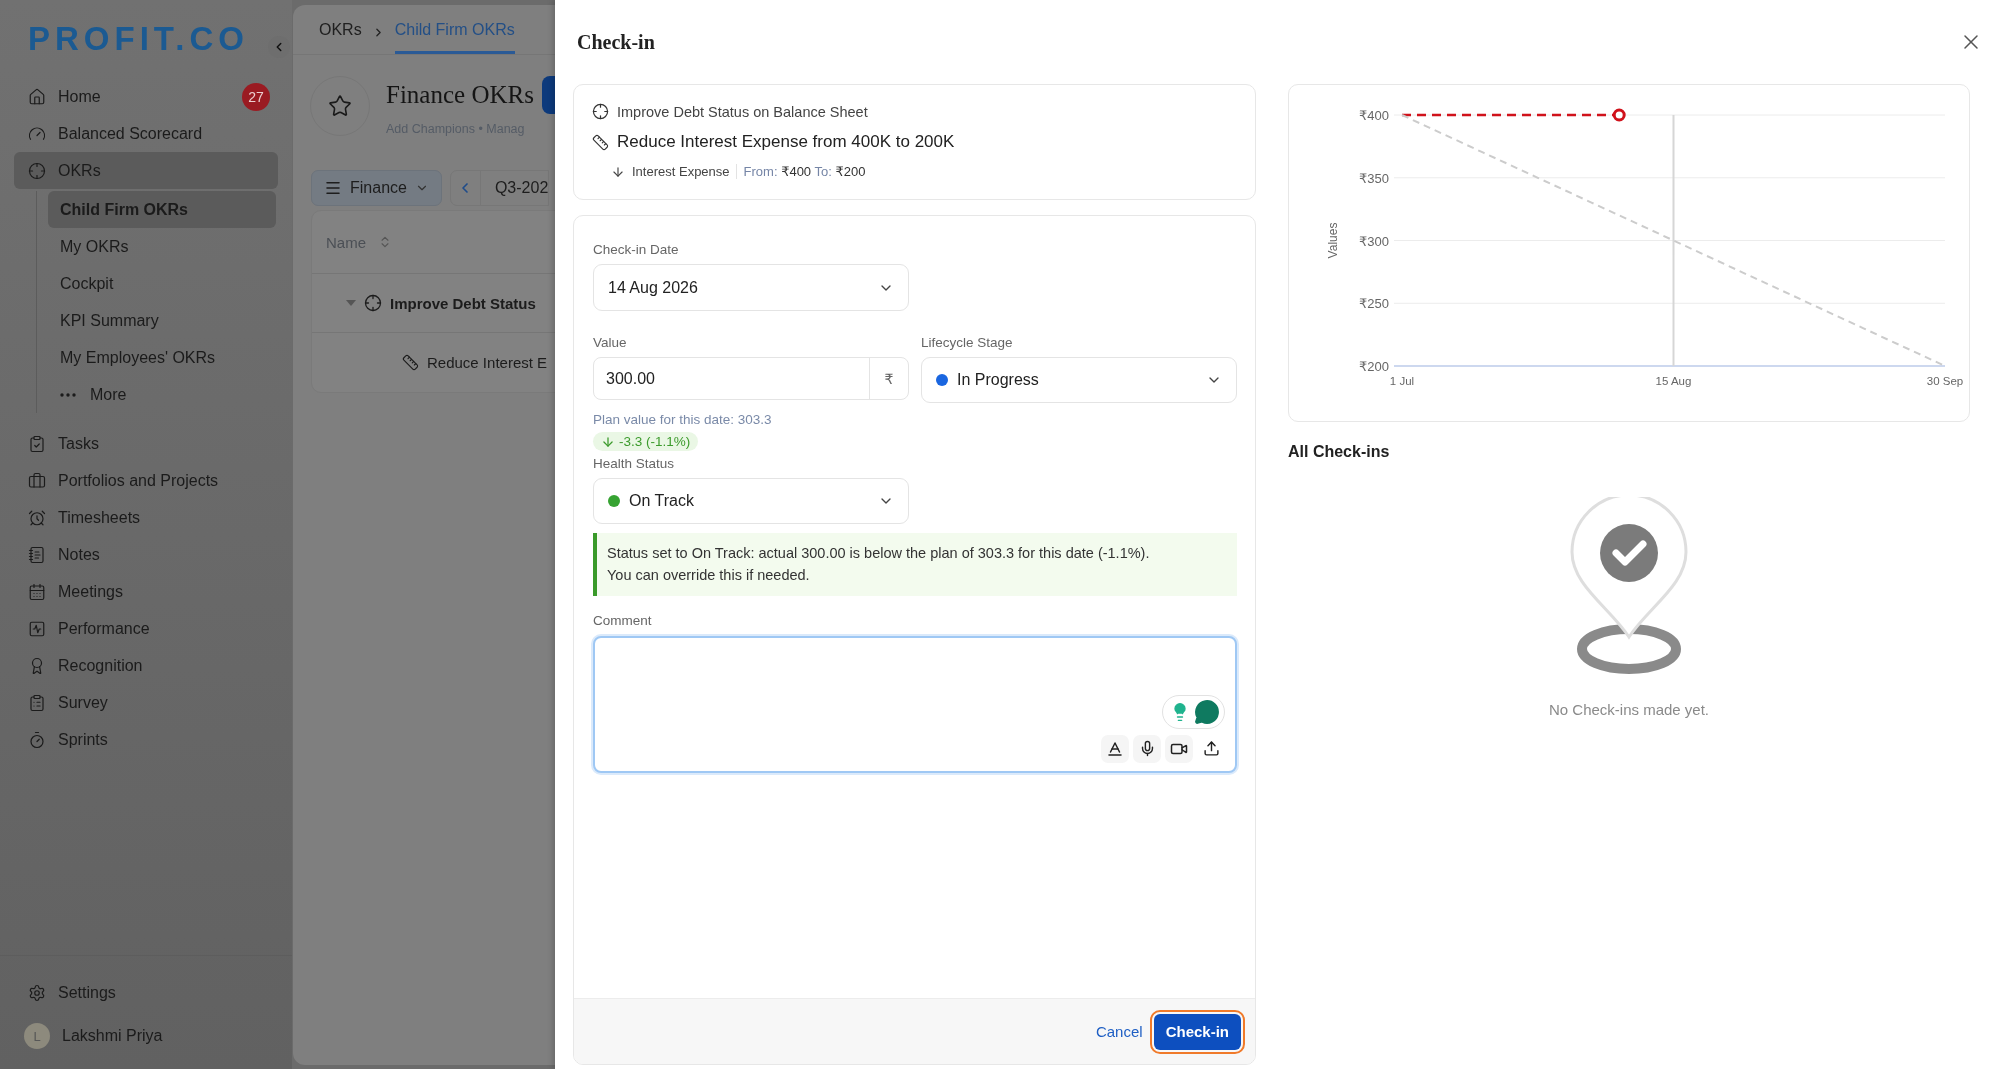 The height and width of the screenshot is (1069, 1999). Describe the element at coordinates (162, 283) in the screenshot. I see `nav-subitem: Cockpit` at that location.